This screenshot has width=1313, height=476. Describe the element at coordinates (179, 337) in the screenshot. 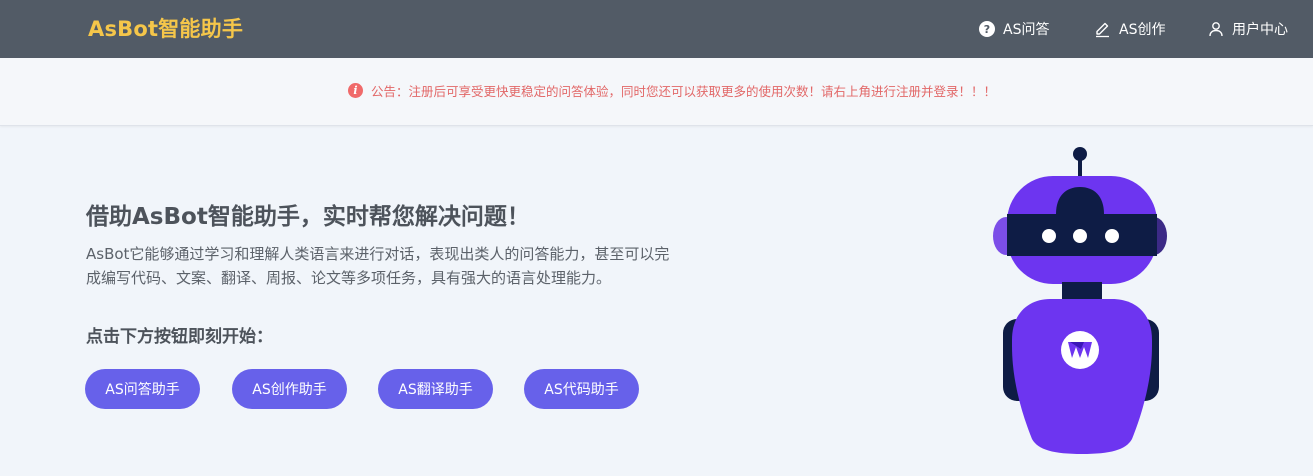

I see `cta-label: 点击下方按钮即刻开始：` at that location.